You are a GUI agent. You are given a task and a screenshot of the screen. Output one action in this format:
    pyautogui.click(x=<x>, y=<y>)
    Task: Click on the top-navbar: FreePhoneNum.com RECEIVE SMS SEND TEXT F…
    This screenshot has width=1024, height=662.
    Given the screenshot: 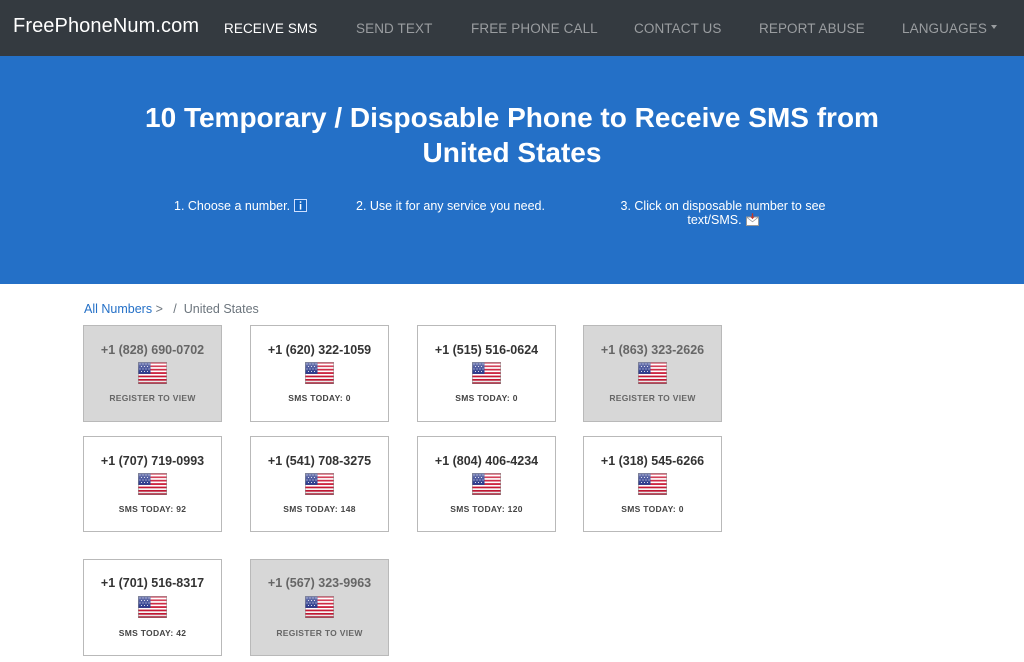 What is the action you would take?
    pyautogui.click(x=512, y=28)
    